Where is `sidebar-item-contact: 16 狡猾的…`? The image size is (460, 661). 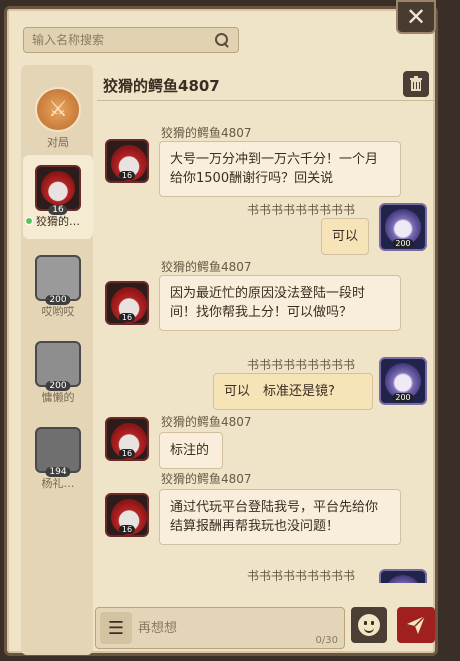
sidebar-item-contact: 16 狡猾的… is located at coordinates (58, 197).